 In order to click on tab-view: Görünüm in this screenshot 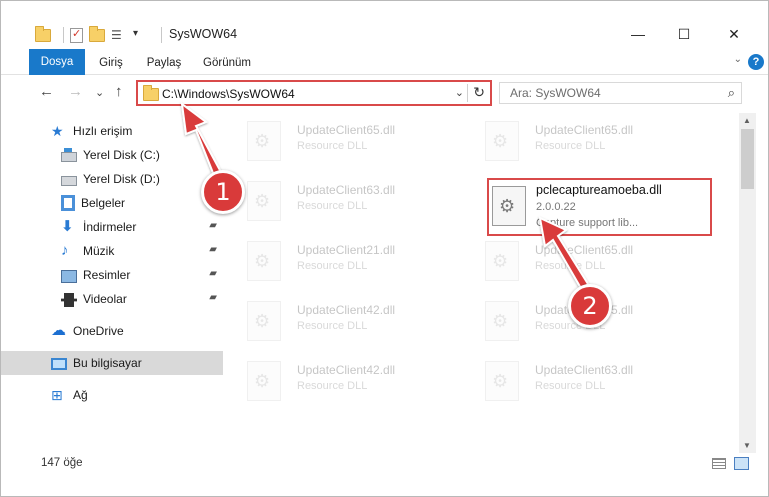, I will do `click(227, 63)`.